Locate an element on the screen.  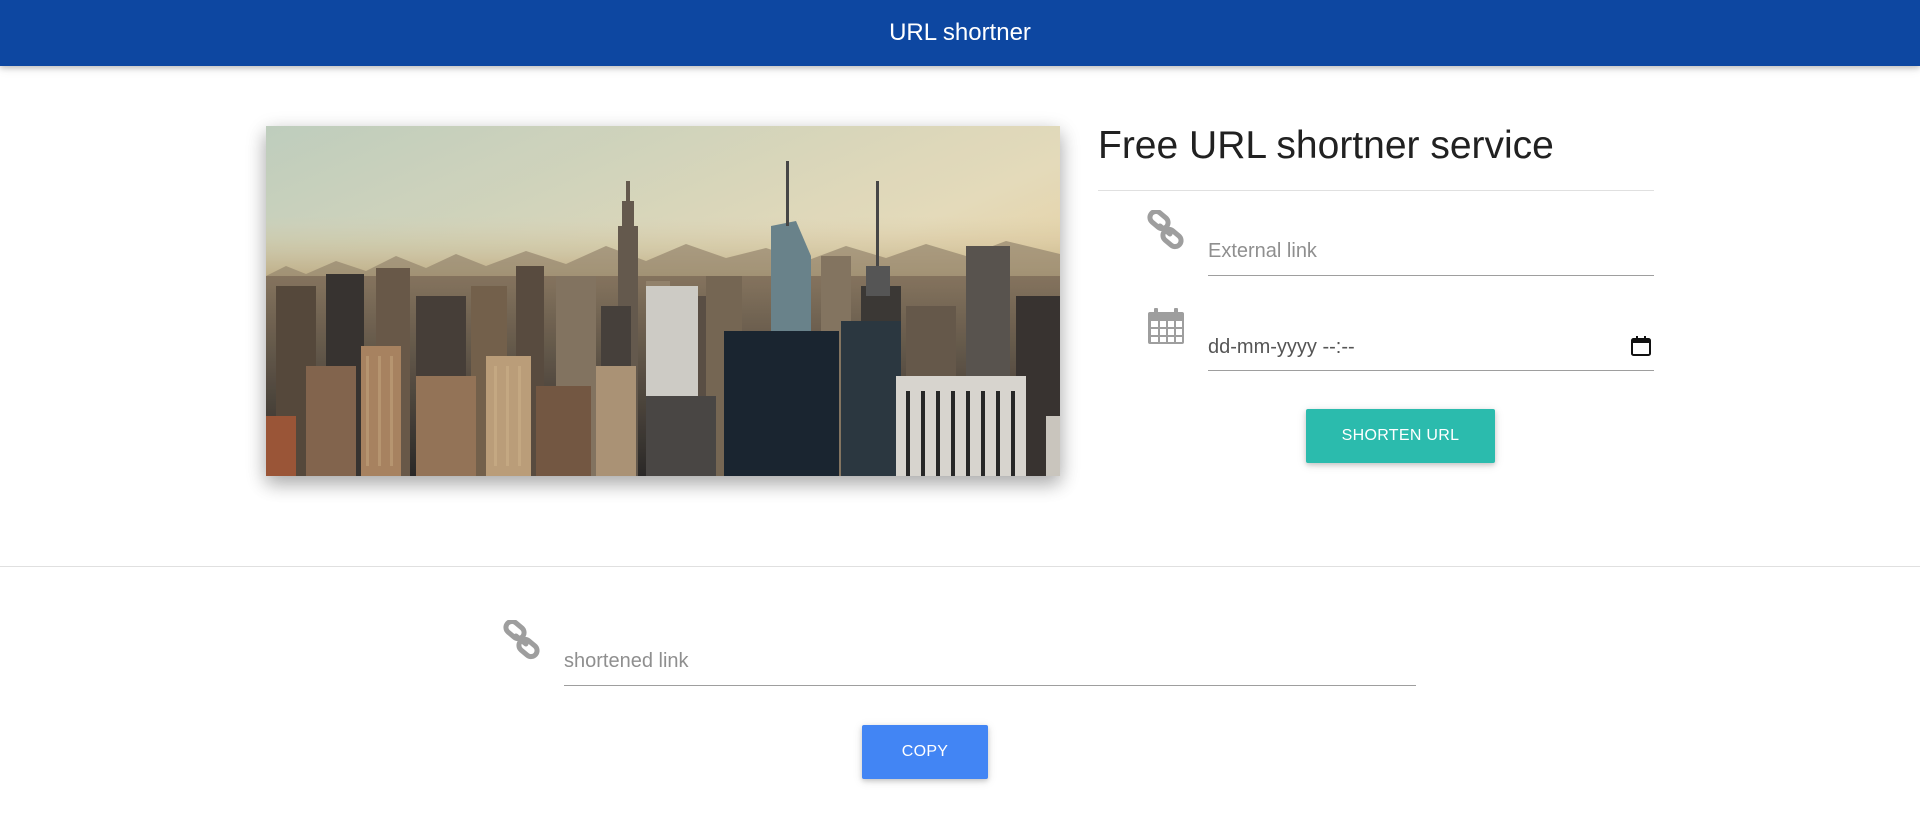
calendar-icon is located at coordinates (1166, 326).